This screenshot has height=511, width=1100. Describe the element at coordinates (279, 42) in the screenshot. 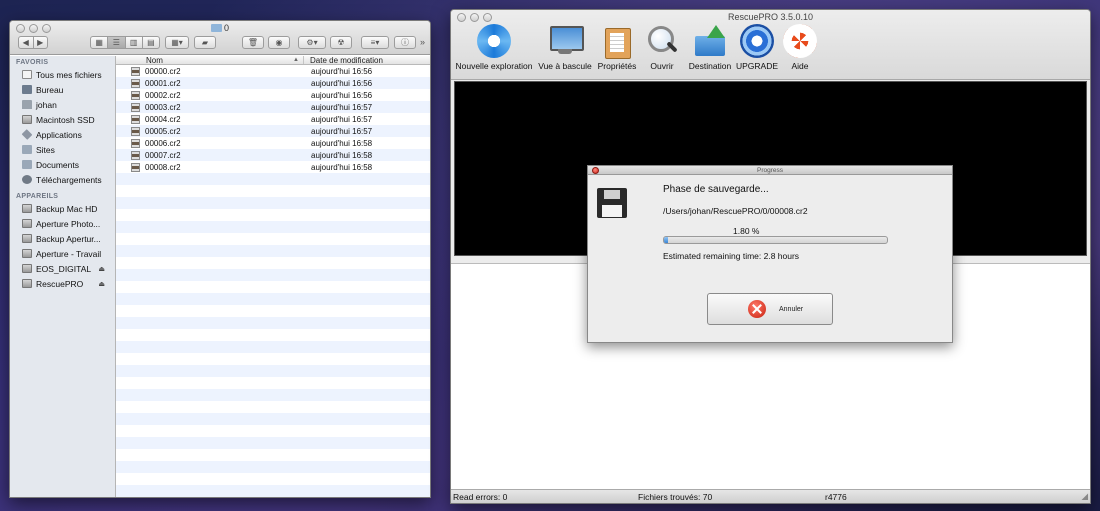

I see `quicklook-button: ◉` at that location.